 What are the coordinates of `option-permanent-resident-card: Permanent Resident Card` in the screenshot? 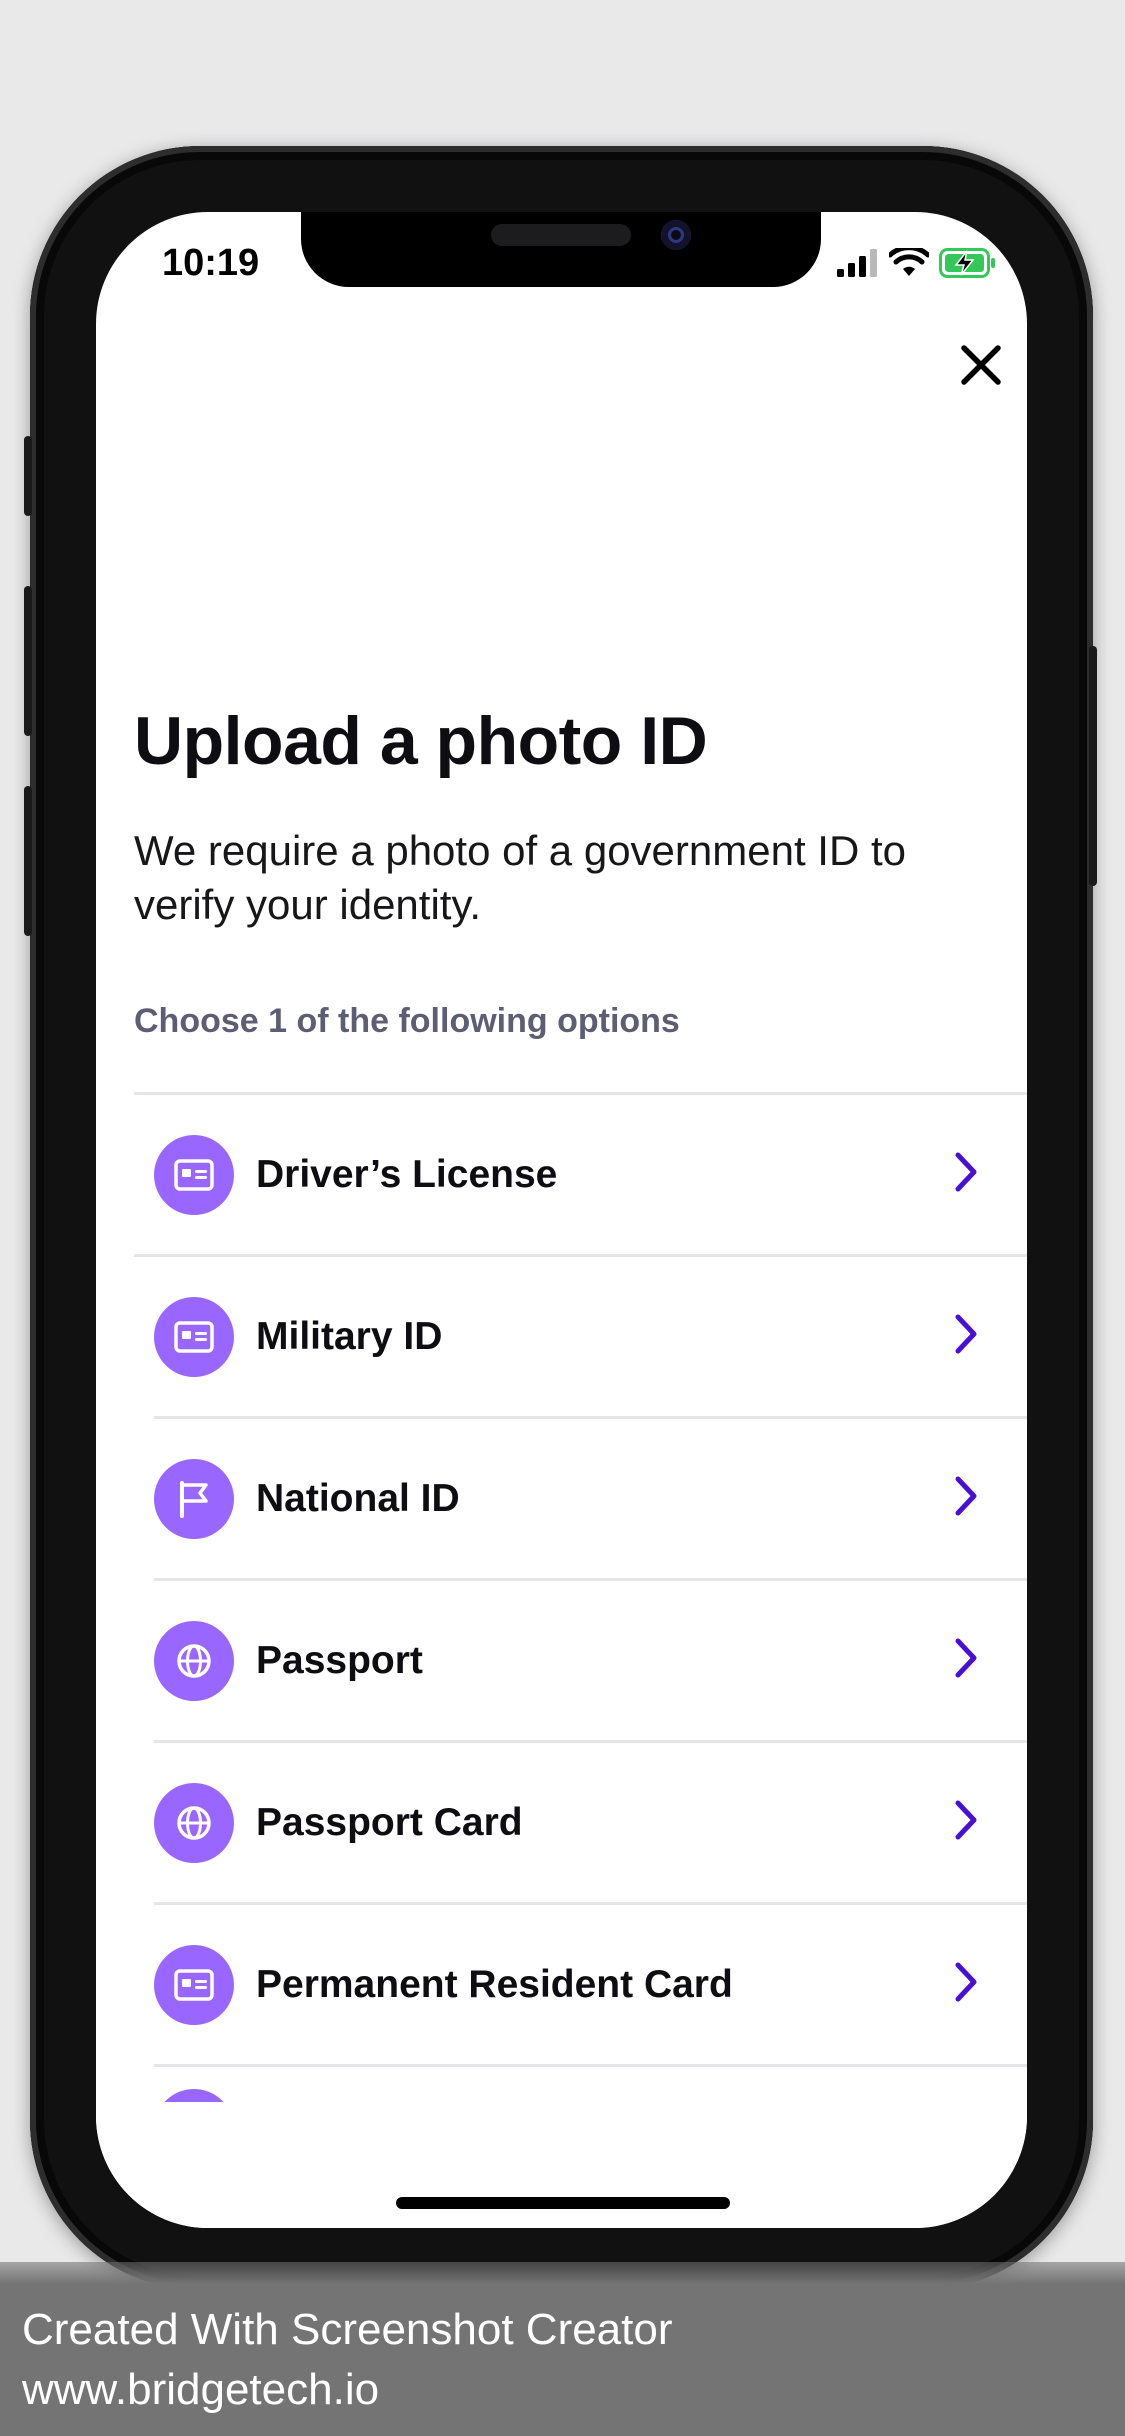 It's located at (590, 1986).